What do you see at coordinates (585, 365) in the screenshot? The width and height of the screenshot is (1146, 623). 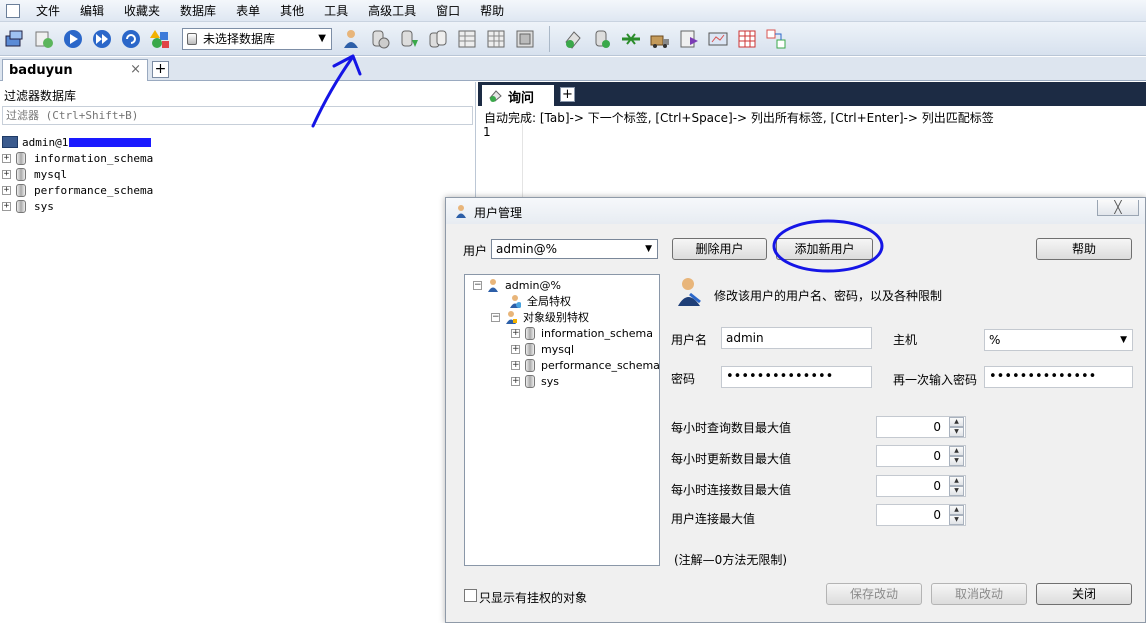 I see `tree-db-row: + performance_schema` at bounding box center [585, 365].